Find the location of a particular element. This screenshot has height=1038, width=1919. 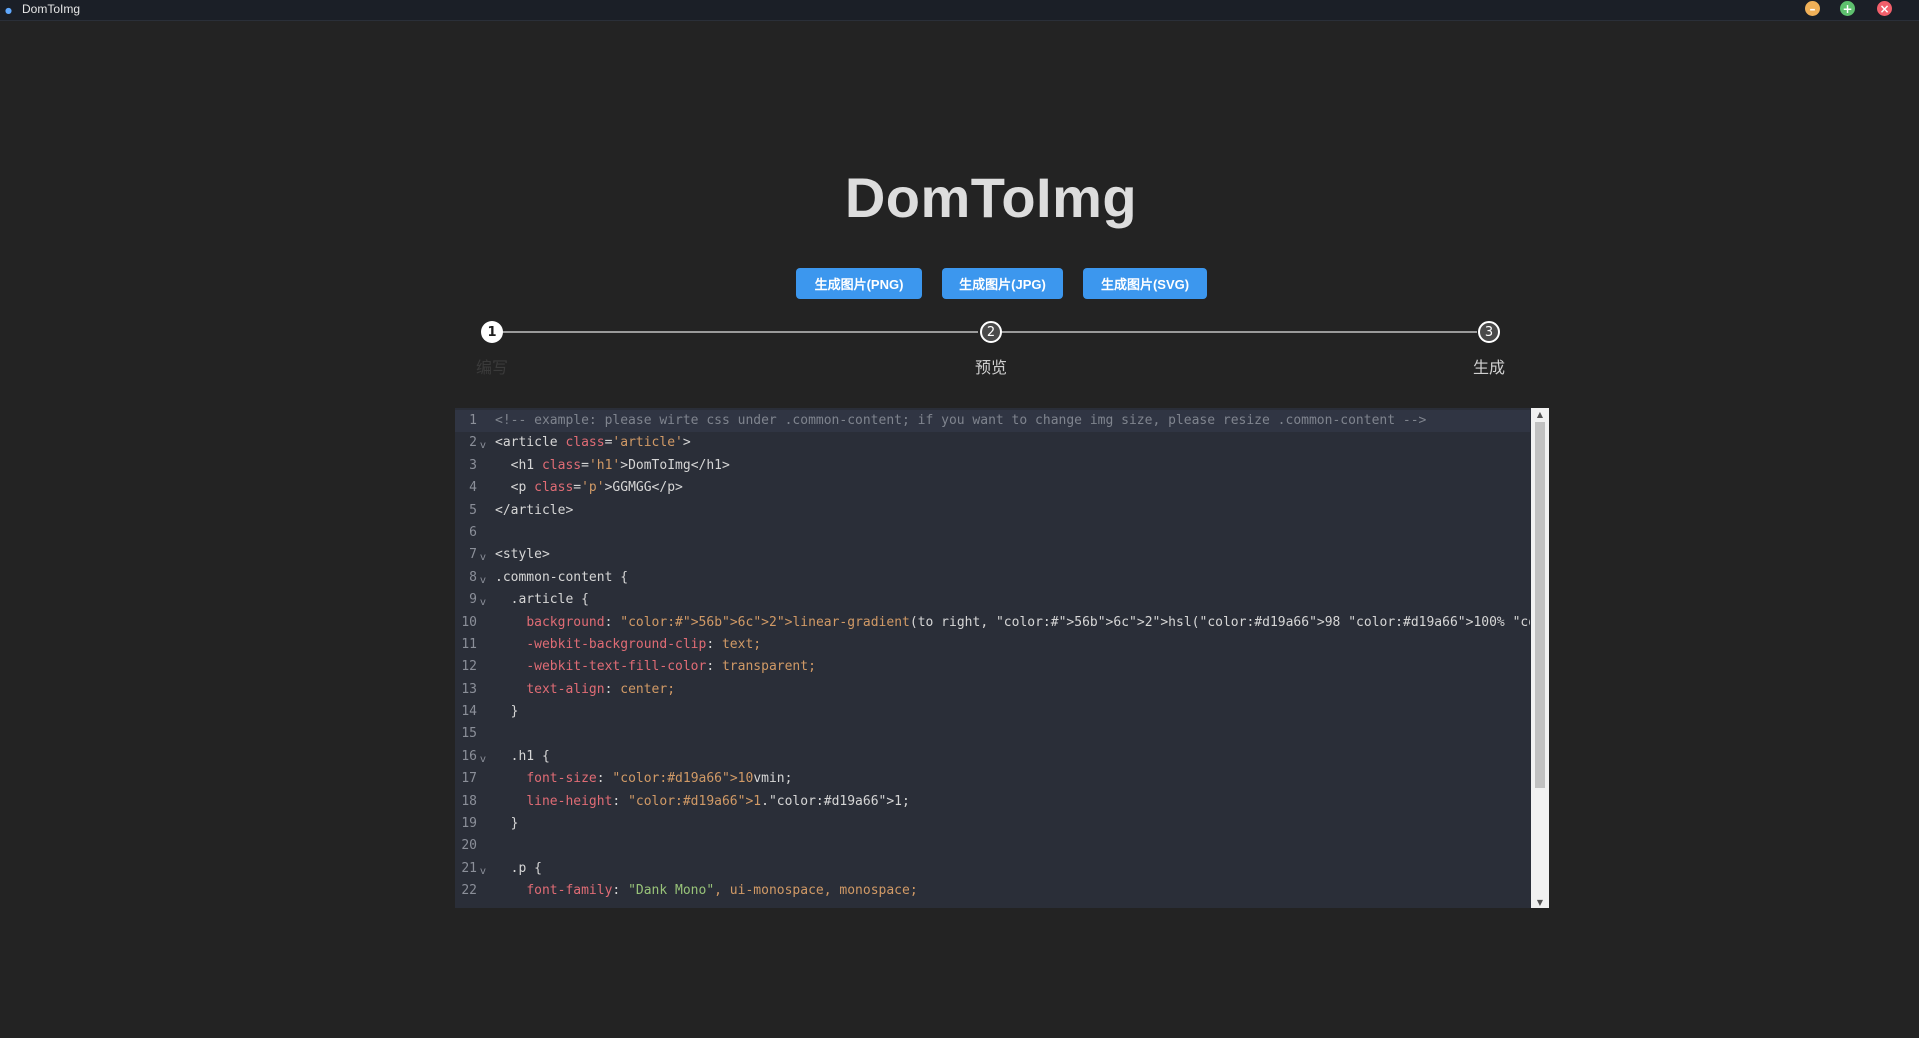

minimize-button: – is located at coordinates (1812, 8).